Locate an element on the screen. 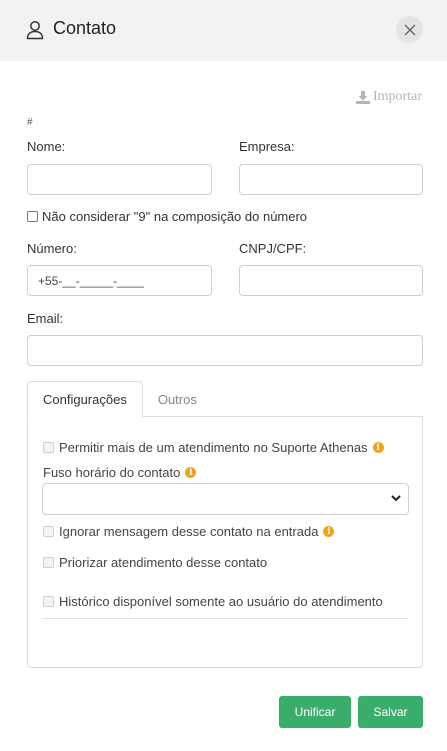 Image resolution: width=447 pixels, height=751 pixels. number-input is located at coordinates (119, 280).